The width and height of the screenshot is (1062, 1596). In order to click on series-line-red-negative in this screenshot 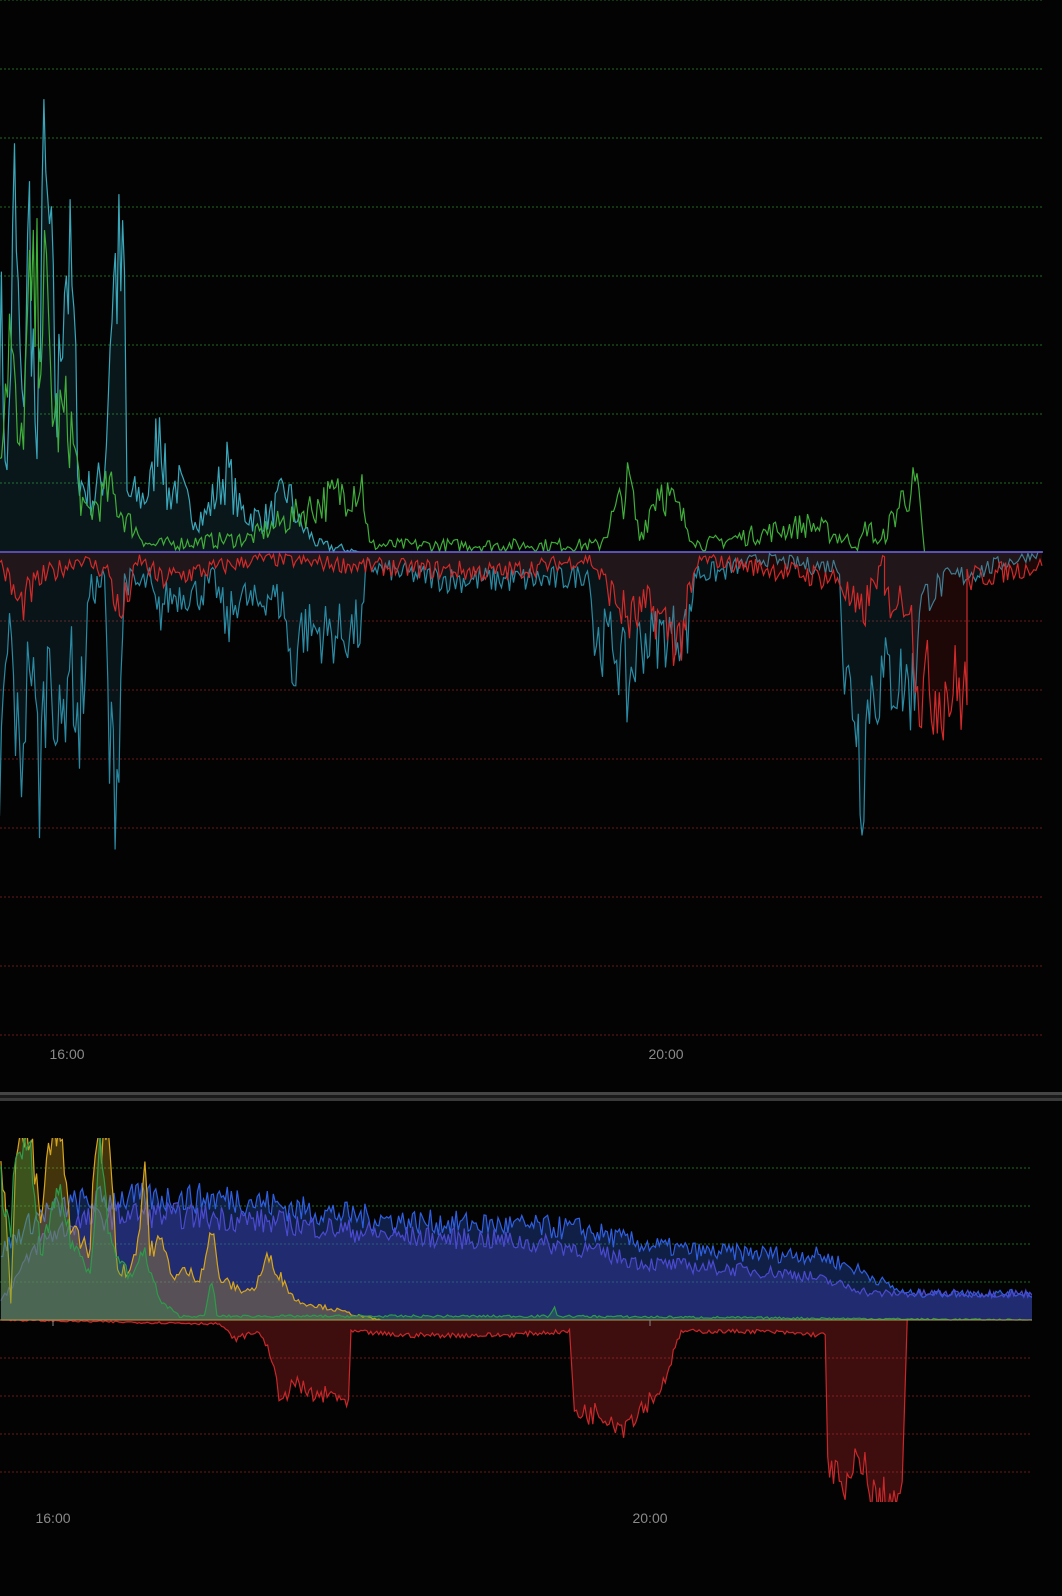, I will do `click(454, 1410)`.